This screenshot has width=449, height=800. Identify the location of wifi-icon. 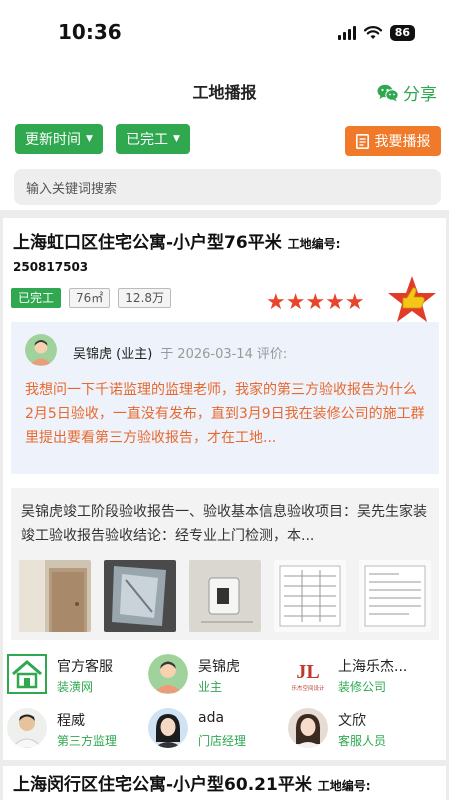
(372, 32).